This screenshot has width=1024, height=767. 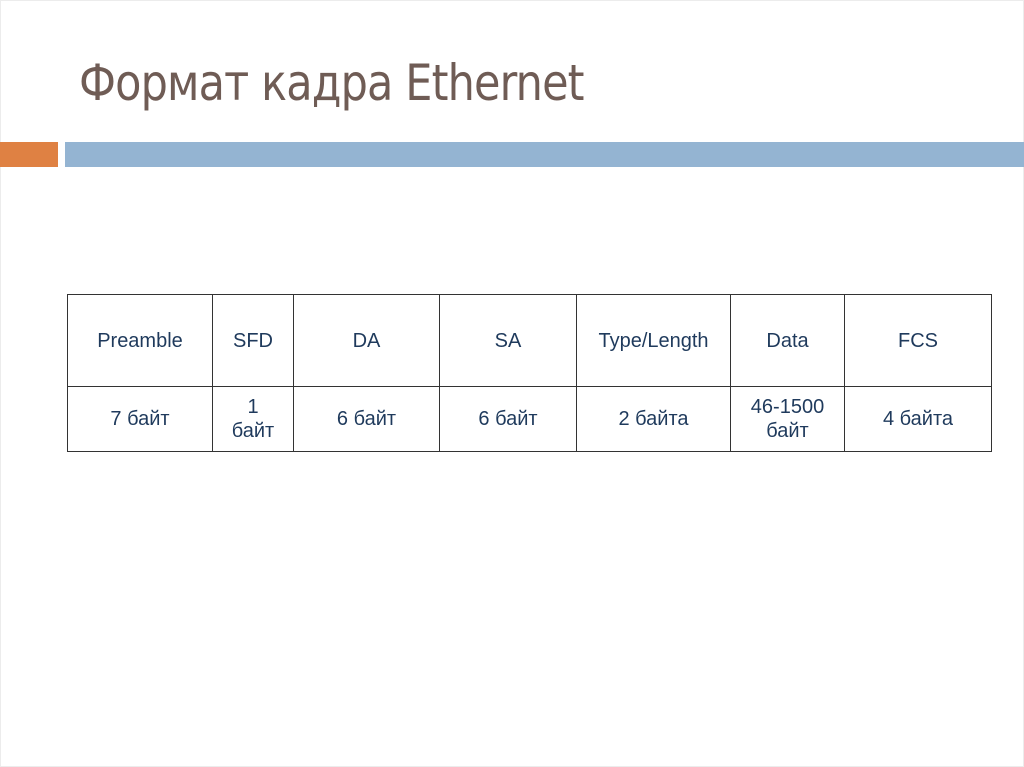 What do you see at coordinates (29, 154) in the screenshot?
I see `accent-bar-orange` at bounding box center [29, 154].